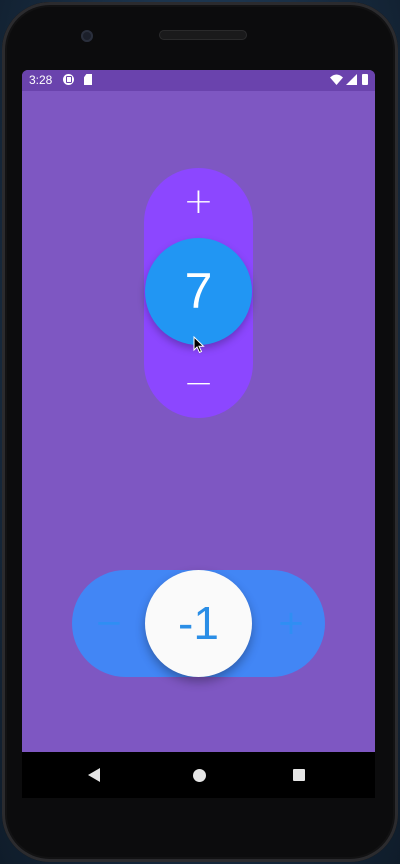 The image size is (400, 864). What do you see at coordinates (198, 80) in the screenshot?
I see `status-bar: 3:28` at bounding box center [198, 80].